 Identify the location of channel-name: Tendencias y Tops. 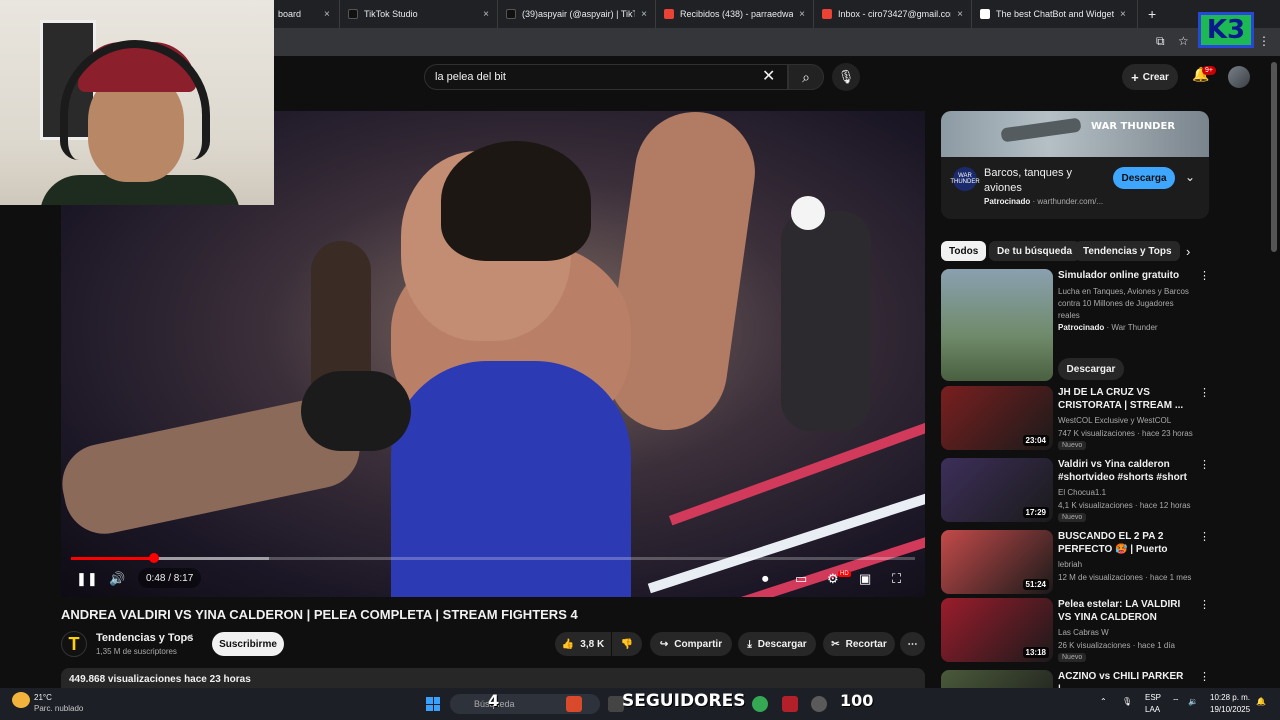
(144, 638).